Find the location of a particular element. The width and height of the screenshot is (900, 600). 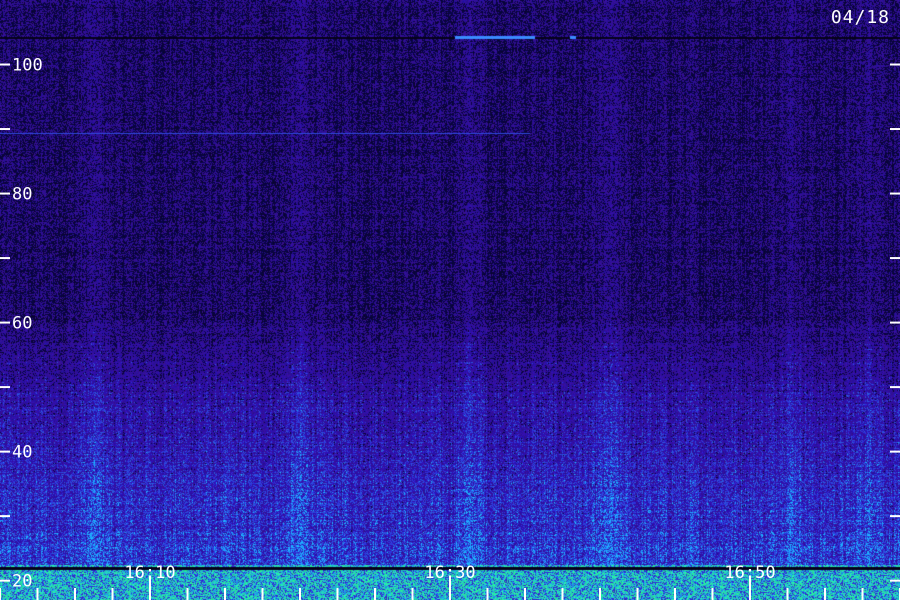

y-tick-label: 20 is located at coordinates (22, 582).